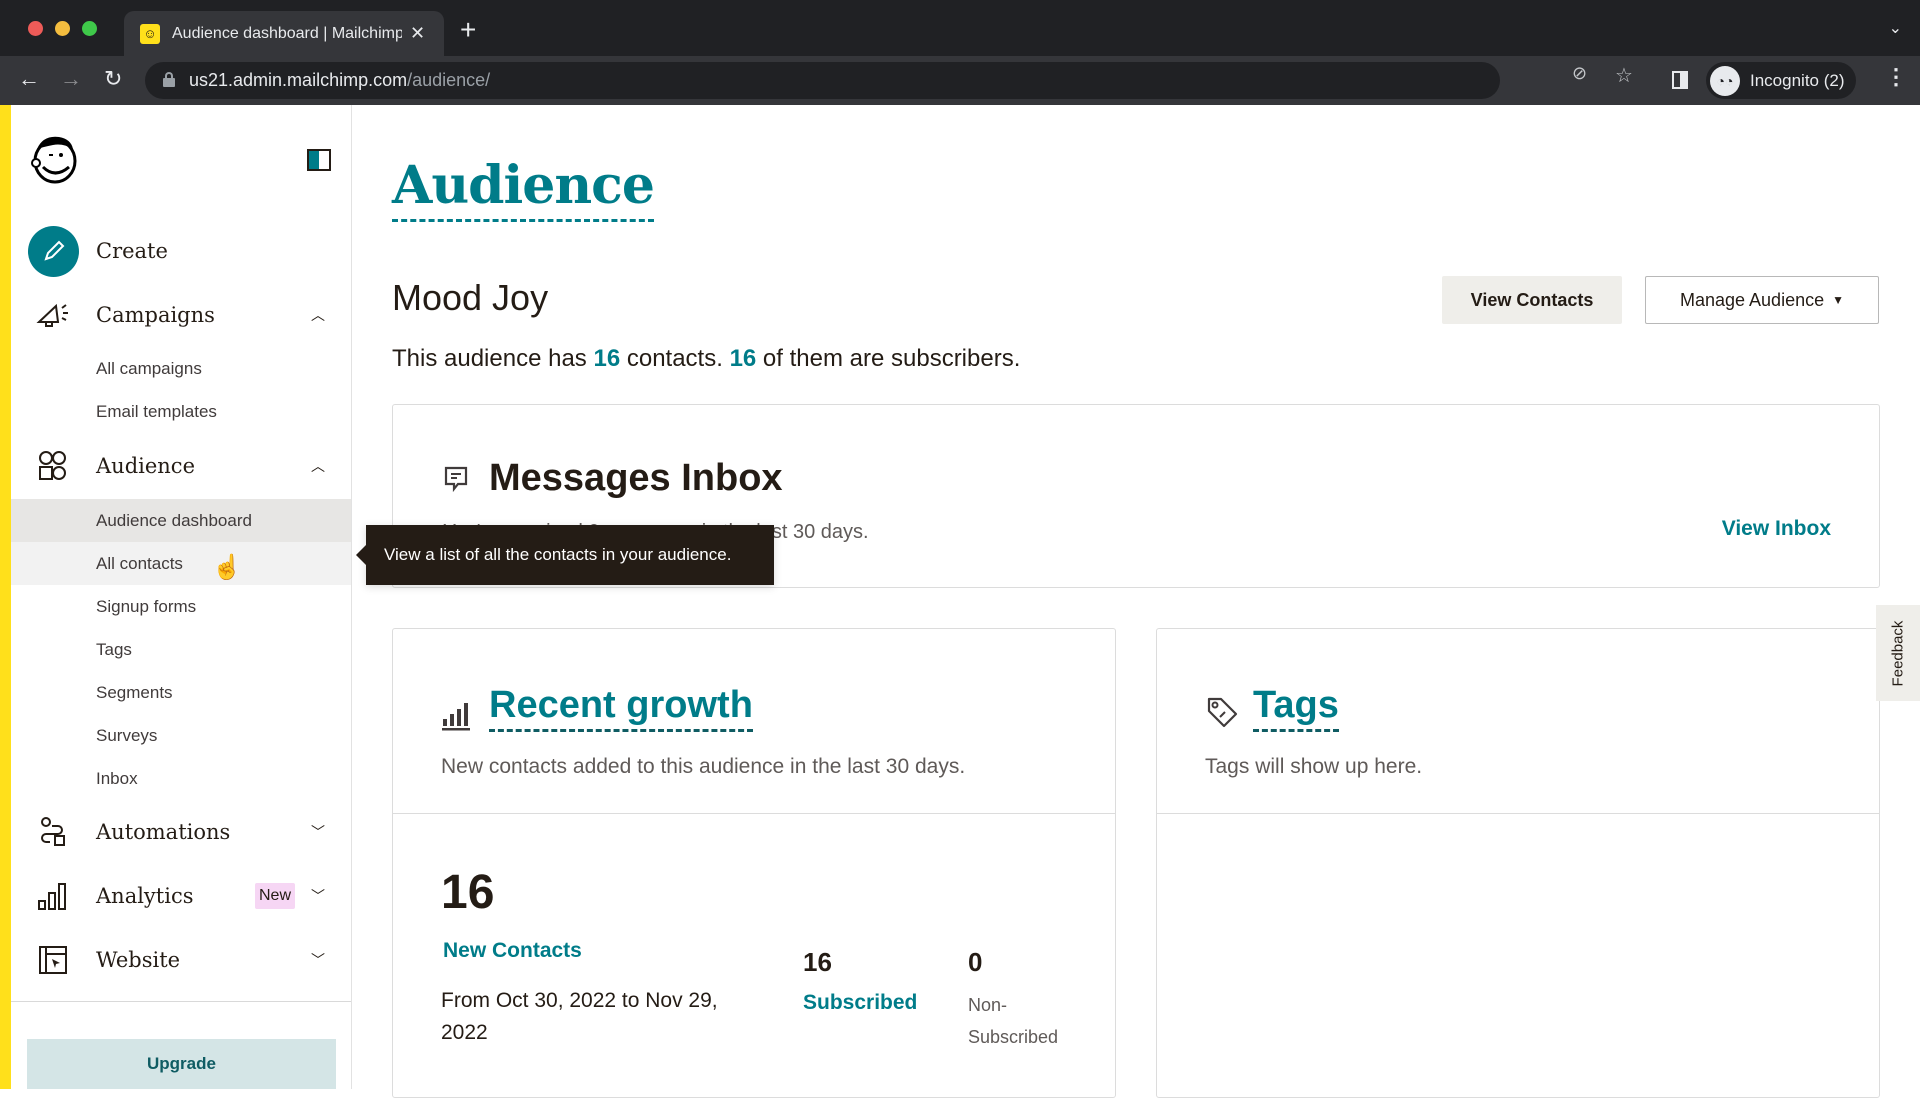  I want to click on sidebar-subitem-label: Surveys, so click(127, 735).